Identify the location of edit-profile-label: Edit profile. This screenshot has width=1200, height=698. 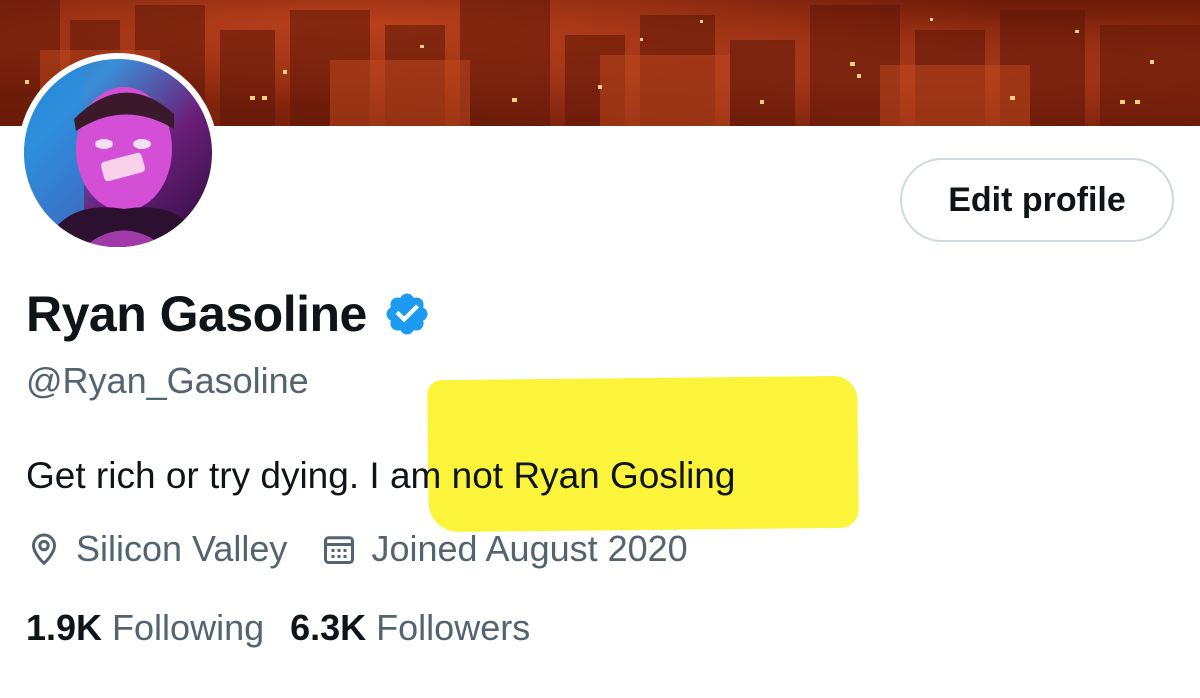
(1037, 199).